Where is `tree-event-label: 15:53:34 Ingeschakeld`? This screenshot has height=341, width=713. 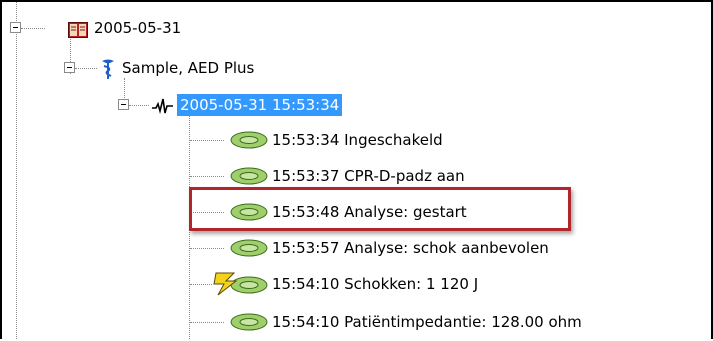
tree-event-label: 15:53:34 Ingeschakeld is located at coordinates (357, 140).